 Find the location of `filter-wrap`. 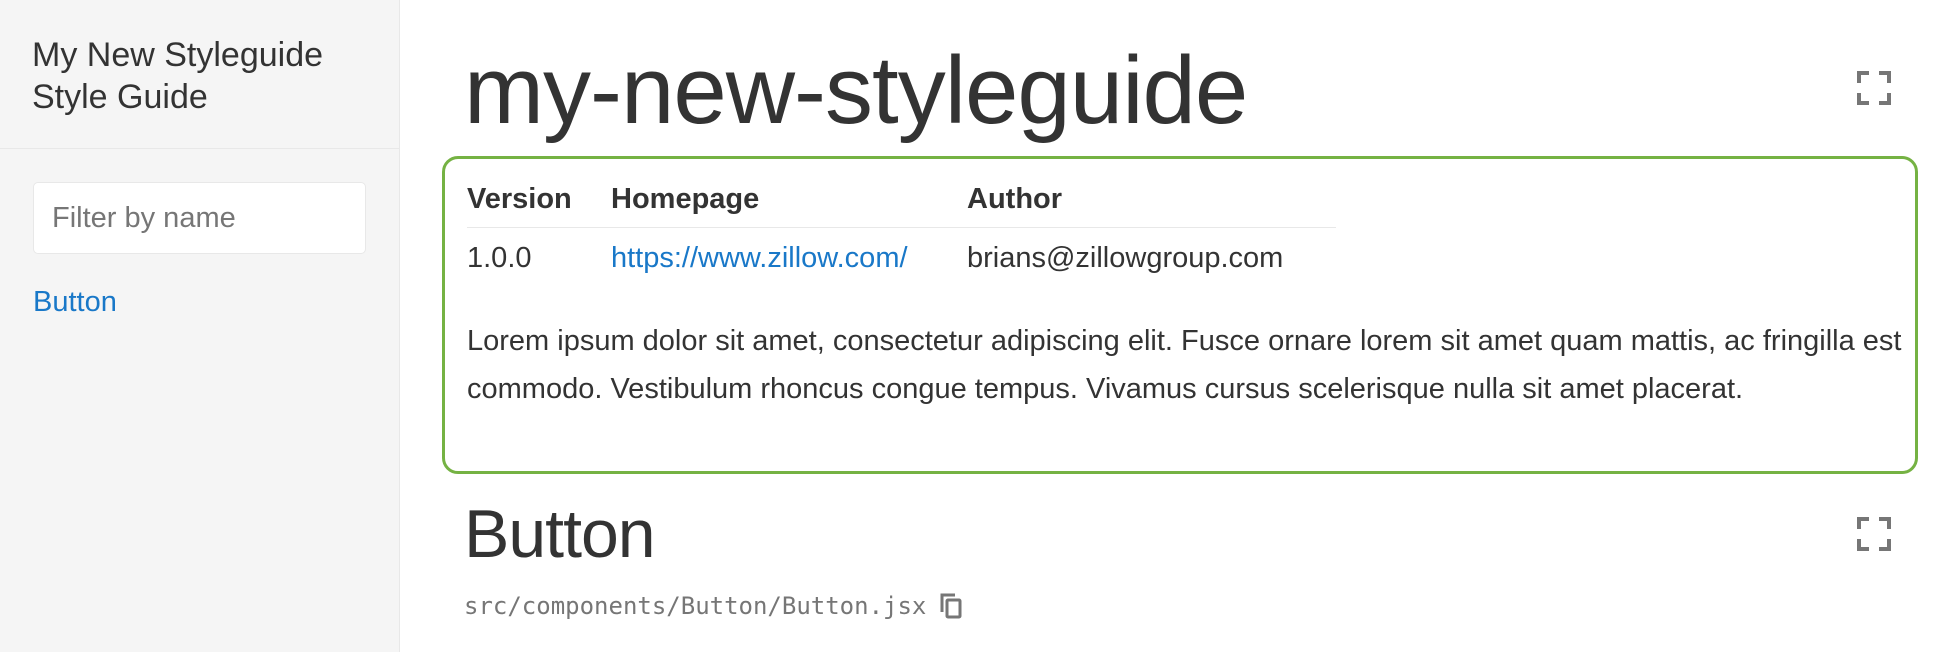

filter-wrap is located at coordinates (199, 201).